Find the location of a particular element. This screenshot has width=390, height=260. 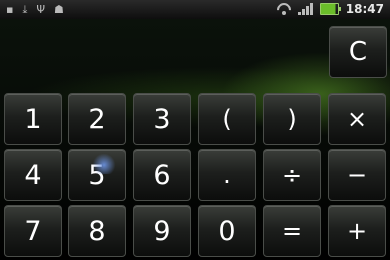

battery-icon is located at coordinates (330, 9).